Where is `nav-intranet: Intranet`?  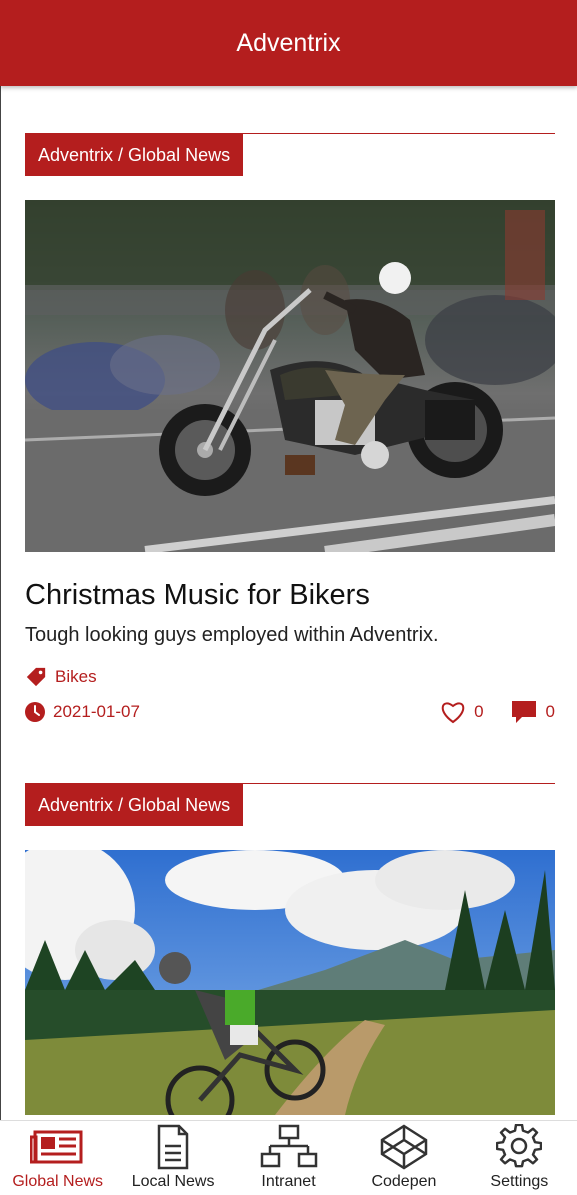
nav-intranet: Intranet is located at coordinates (288, 1158).